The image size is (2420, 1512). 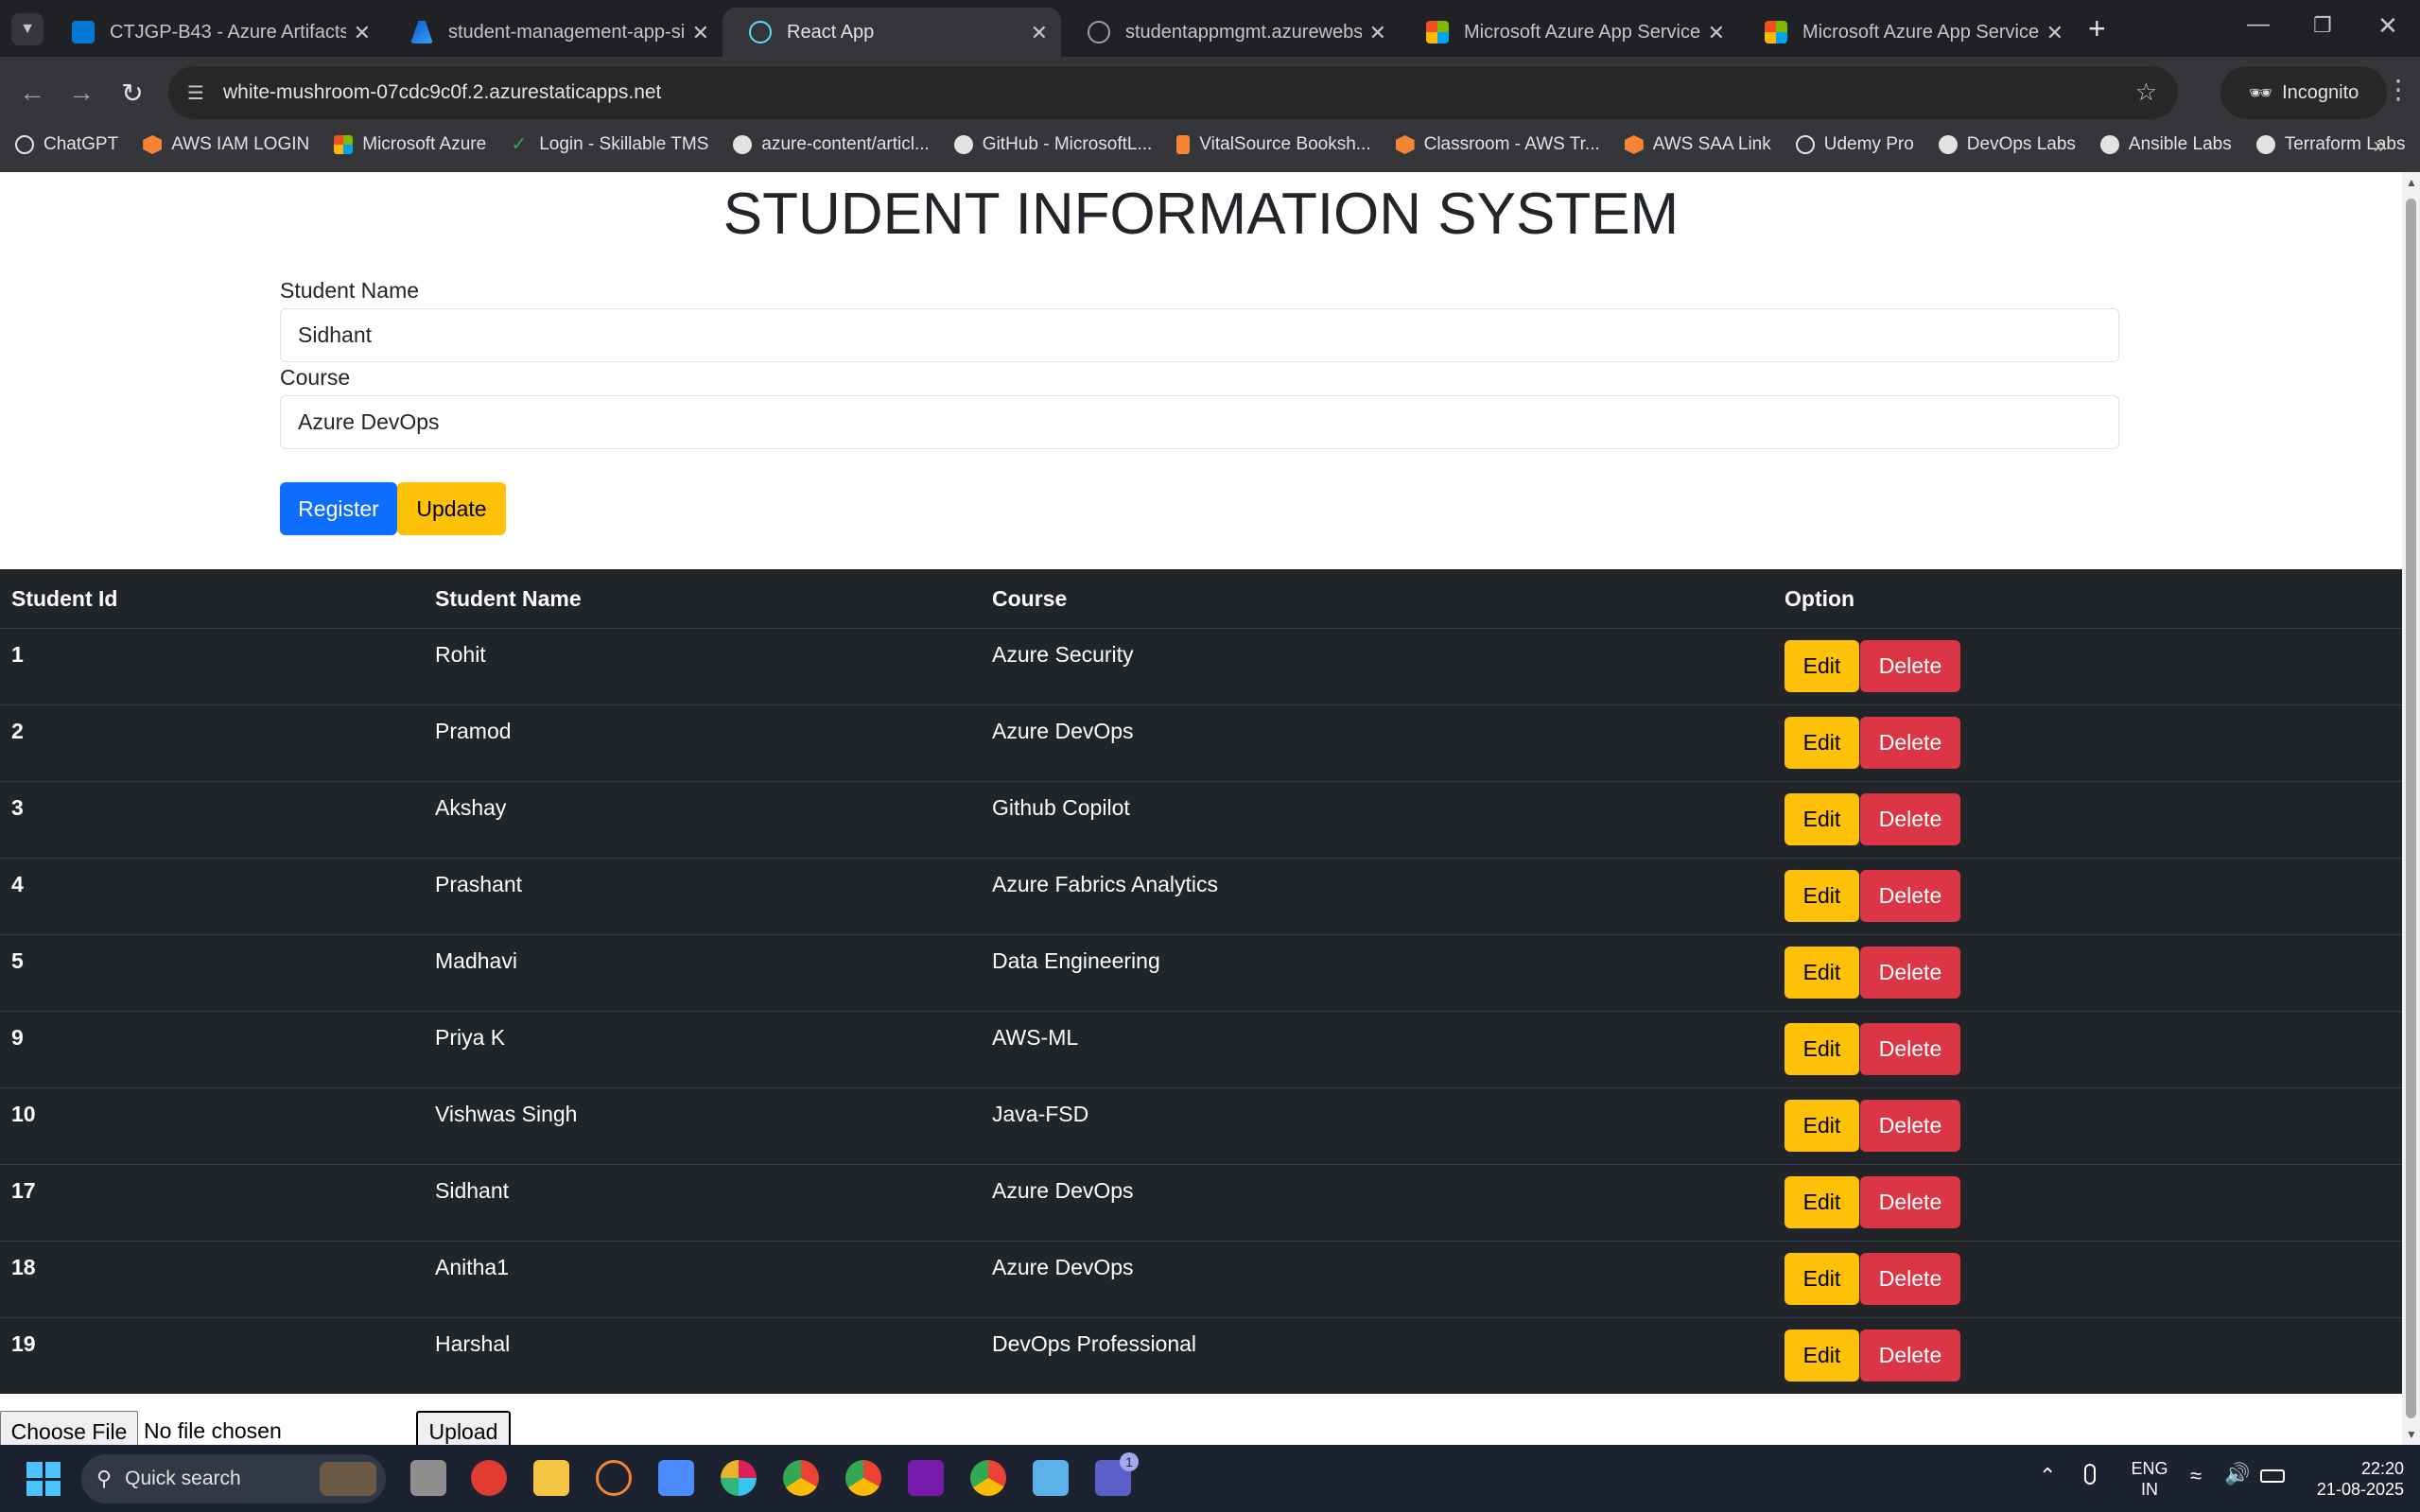 What do you see at coordinates (2322, 25) in the screenshot?
I see `restore-button: ❐` at bounding box center [2322, 25].